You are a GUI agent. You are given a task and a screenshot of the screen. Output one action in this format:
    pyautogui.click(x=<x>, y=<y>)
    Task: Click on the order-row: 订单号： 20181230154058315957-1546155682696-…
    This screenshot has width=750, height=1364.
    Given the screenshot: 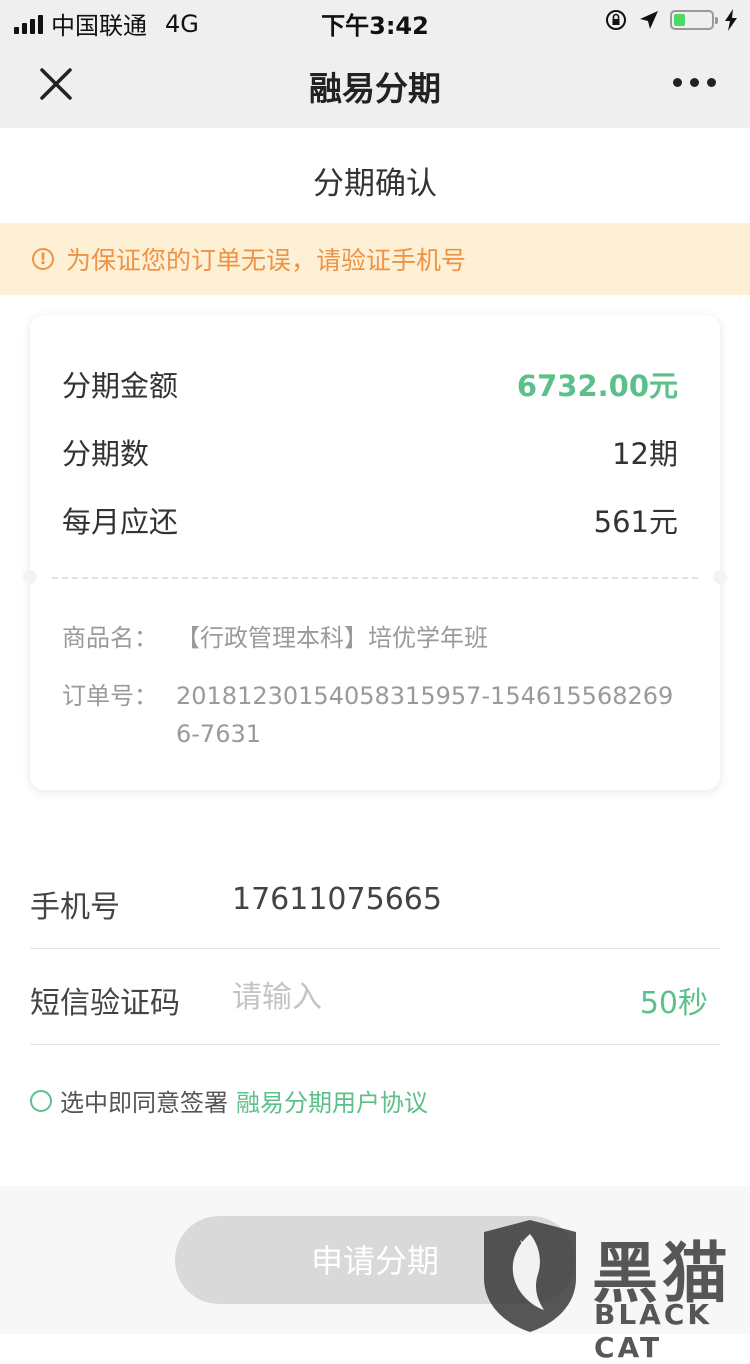 What is the action you would take?
    pyautogui.click(x=371, y=715)
    